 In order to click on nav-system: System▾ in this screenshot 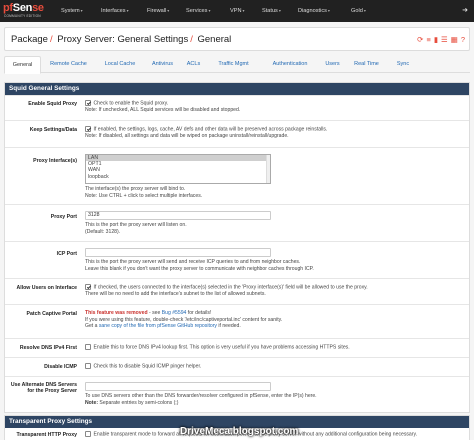, I will do `click(72, 11)`.